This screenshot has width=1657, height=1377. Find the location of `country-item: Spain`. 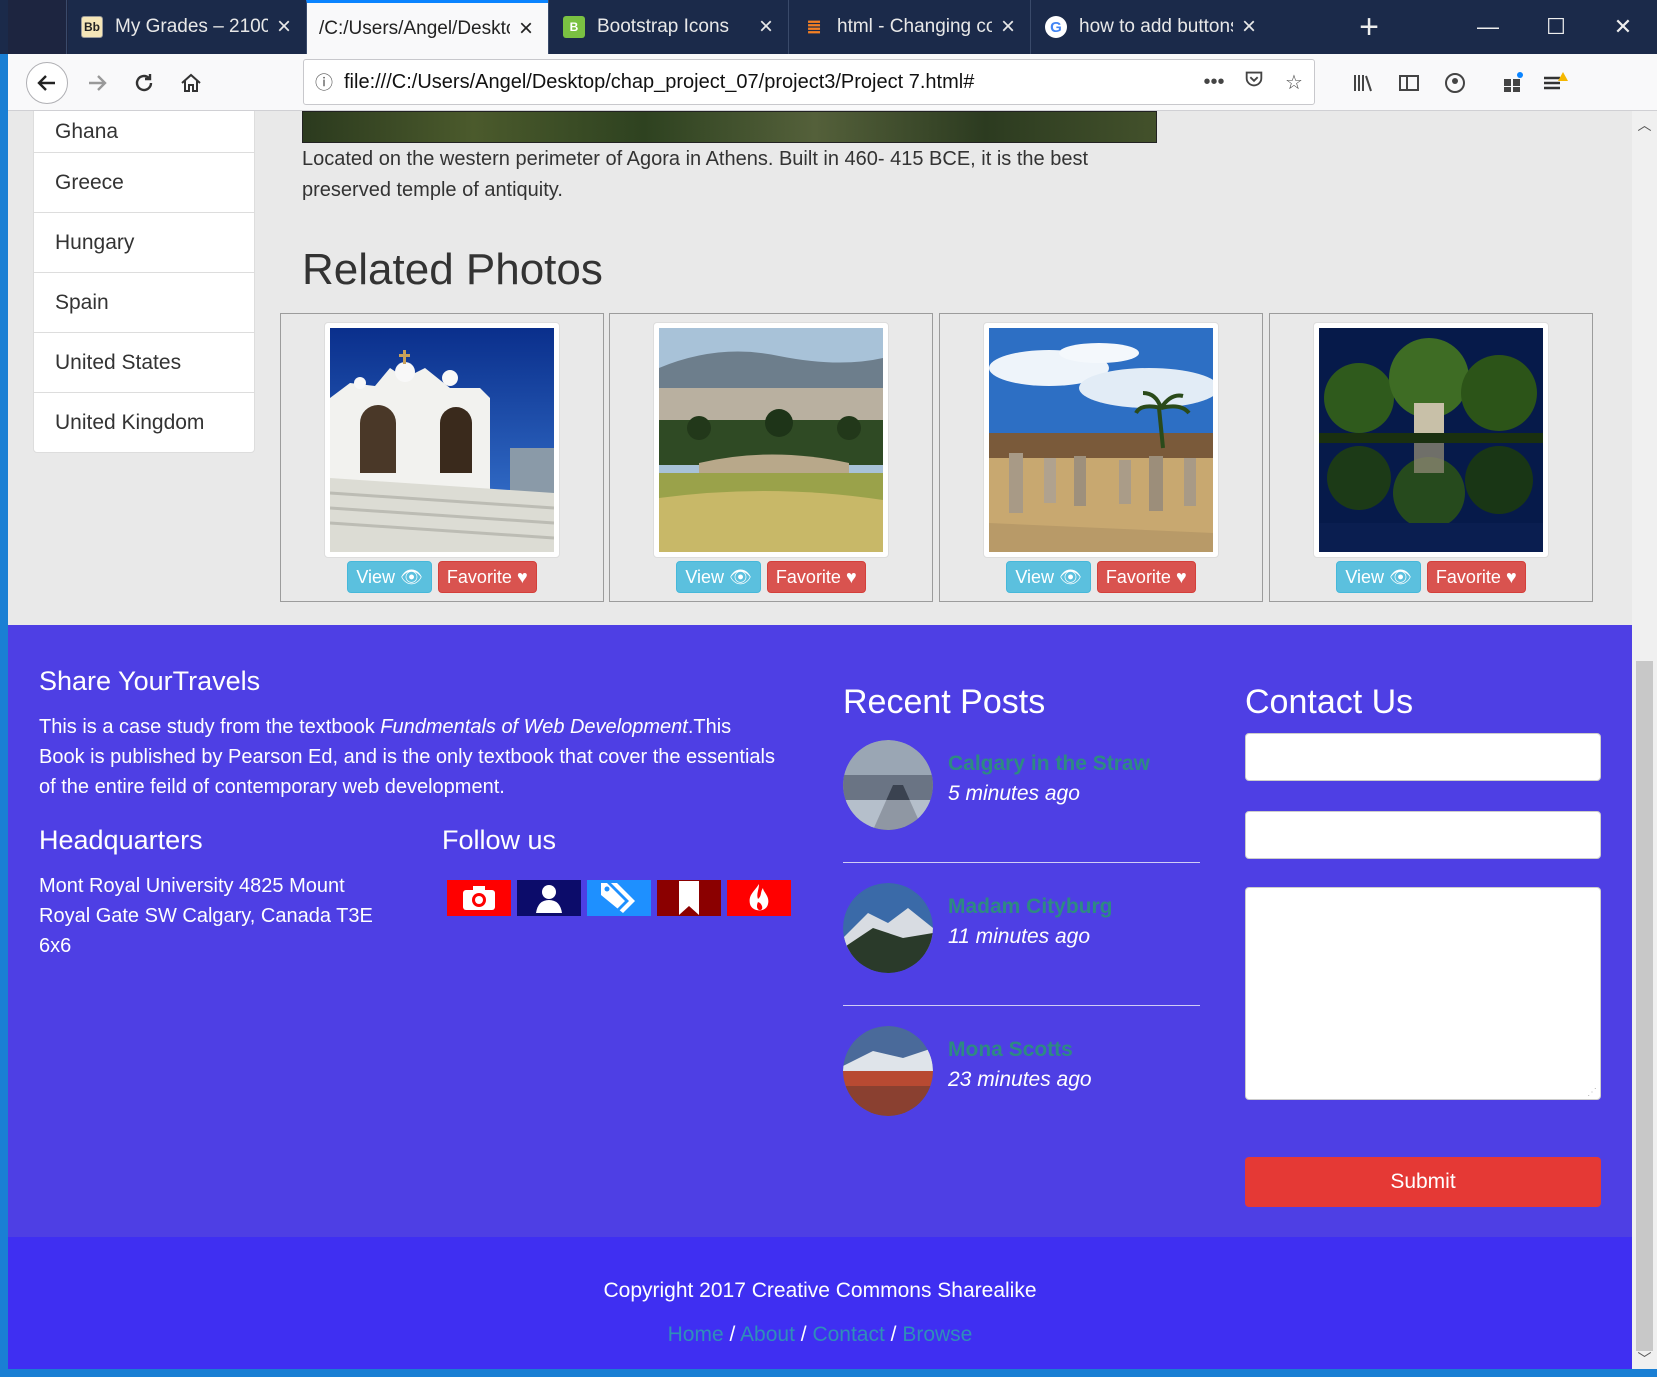

country-item: Spain is located at coordinates (144, 302).